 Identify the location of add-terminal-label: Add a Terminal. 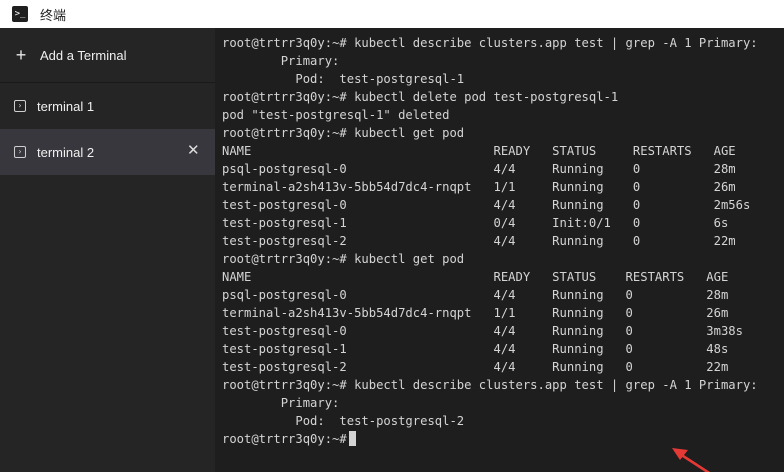
(83, 55).